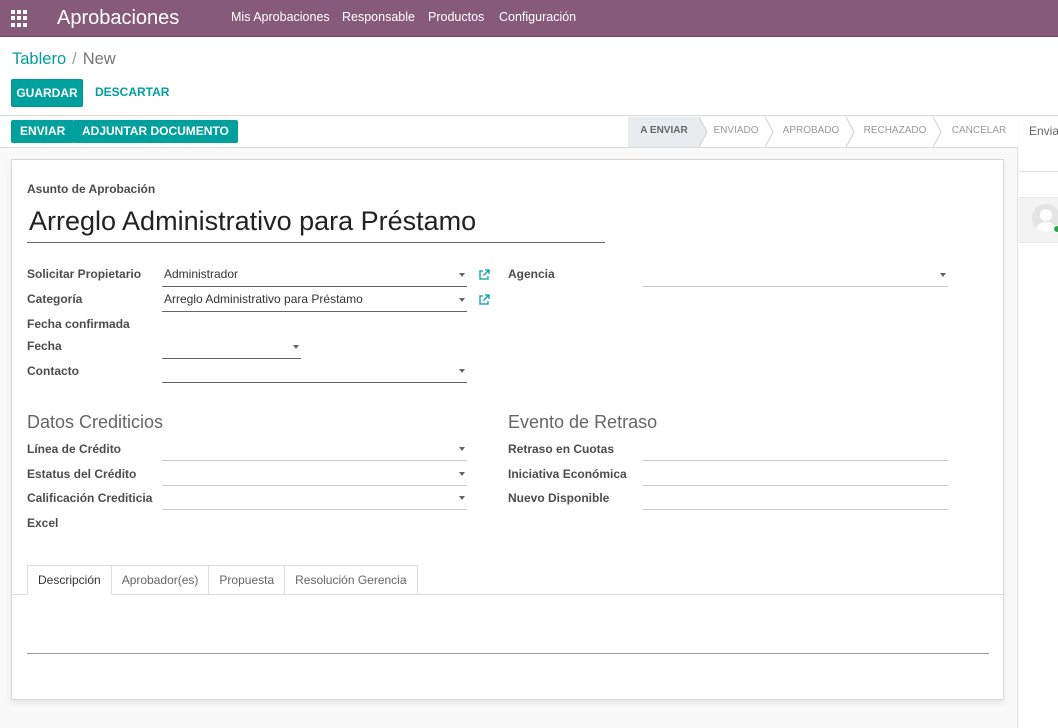 Image resolution: width=1058 pixels, height=728 pixels. I want to click on owner-select: Administrador, so click(314, 275).